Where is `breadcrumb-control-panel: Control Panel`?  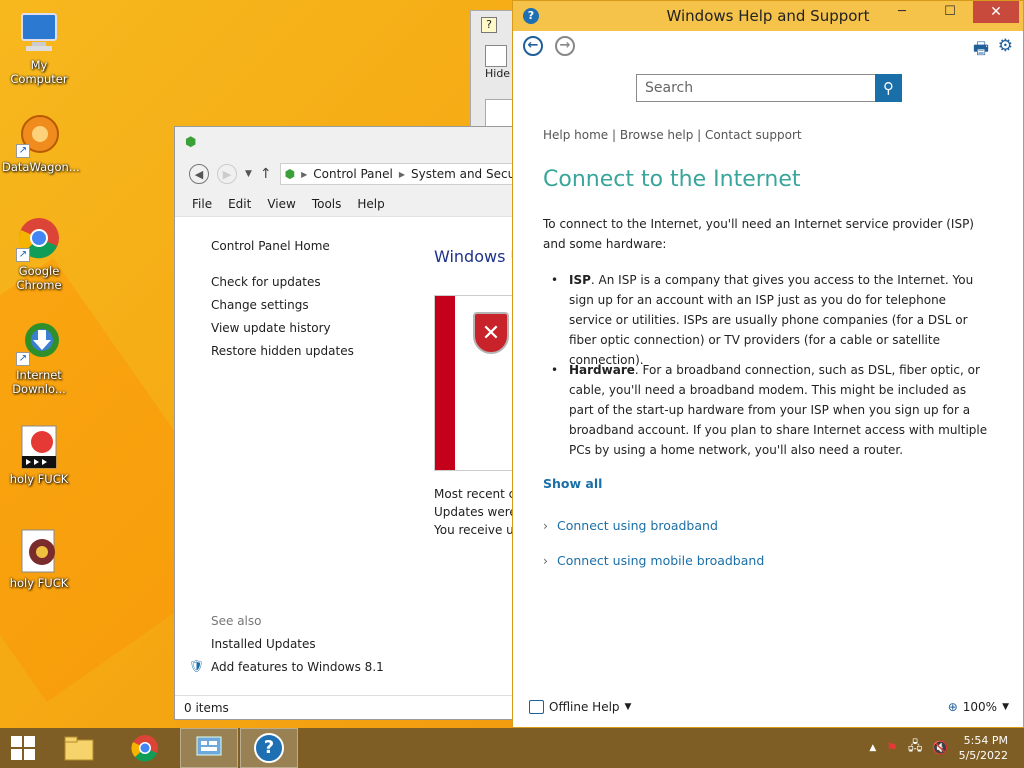
breadcrumb-control-panel: Control Panel is located at coordinates (353, 174).